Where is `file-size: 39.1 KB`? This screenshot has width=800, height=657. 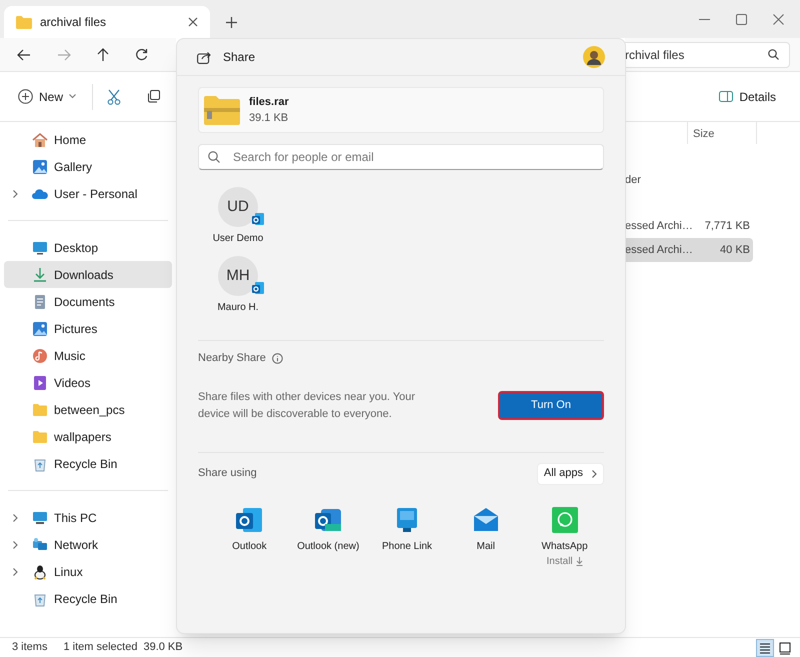
file-size: 39.1 KB is located at coordinates (269, 118).